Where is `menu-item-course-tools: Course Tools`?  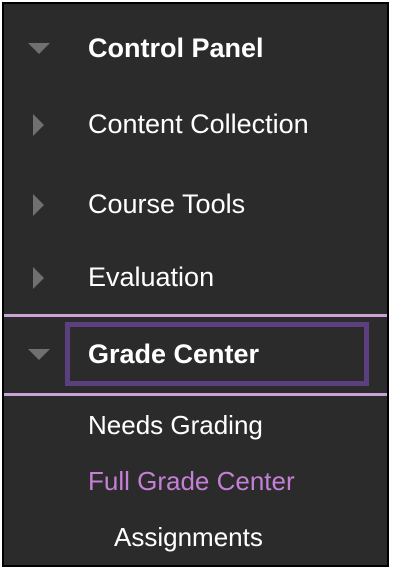 menu-item-course-tools: Course Tools is located at coordinates (195, 205).